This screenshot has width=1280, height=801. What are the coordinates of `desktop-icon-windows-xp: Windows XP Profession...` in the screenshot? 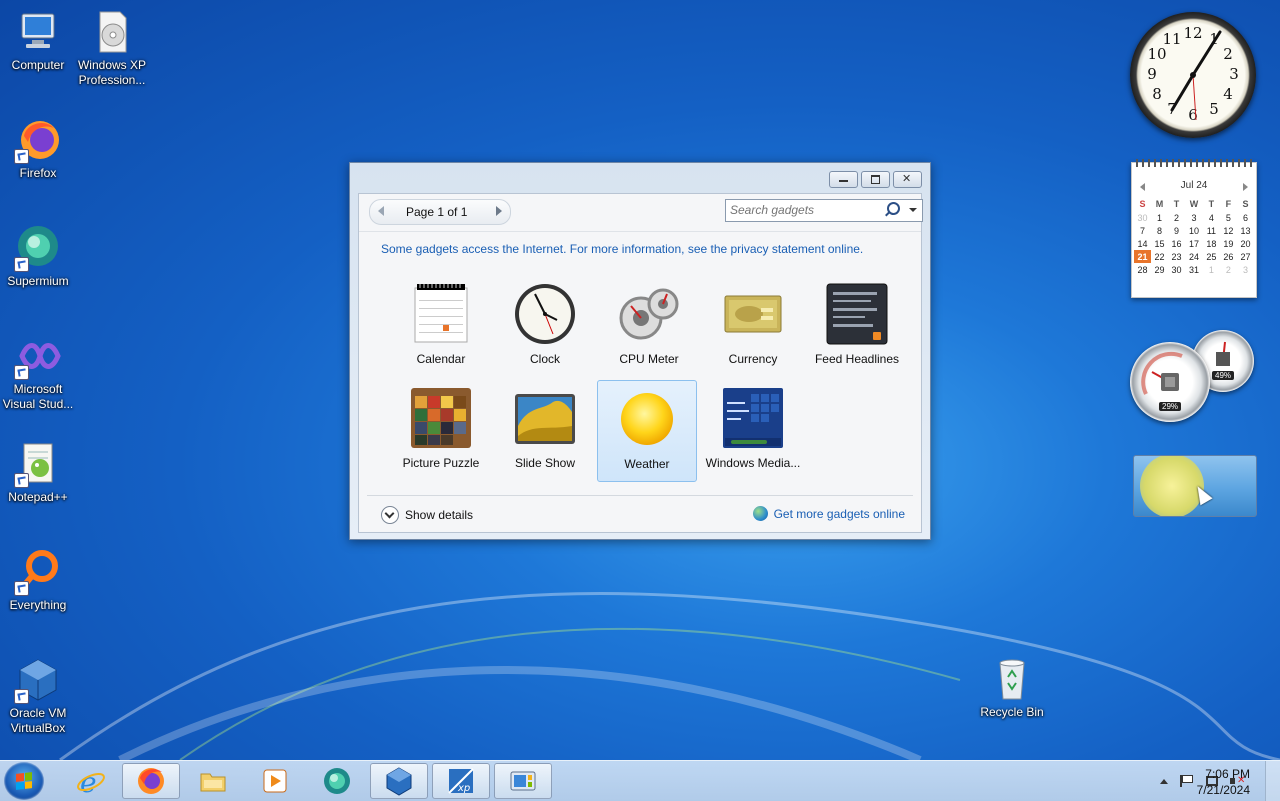 It's located at (112, 48).